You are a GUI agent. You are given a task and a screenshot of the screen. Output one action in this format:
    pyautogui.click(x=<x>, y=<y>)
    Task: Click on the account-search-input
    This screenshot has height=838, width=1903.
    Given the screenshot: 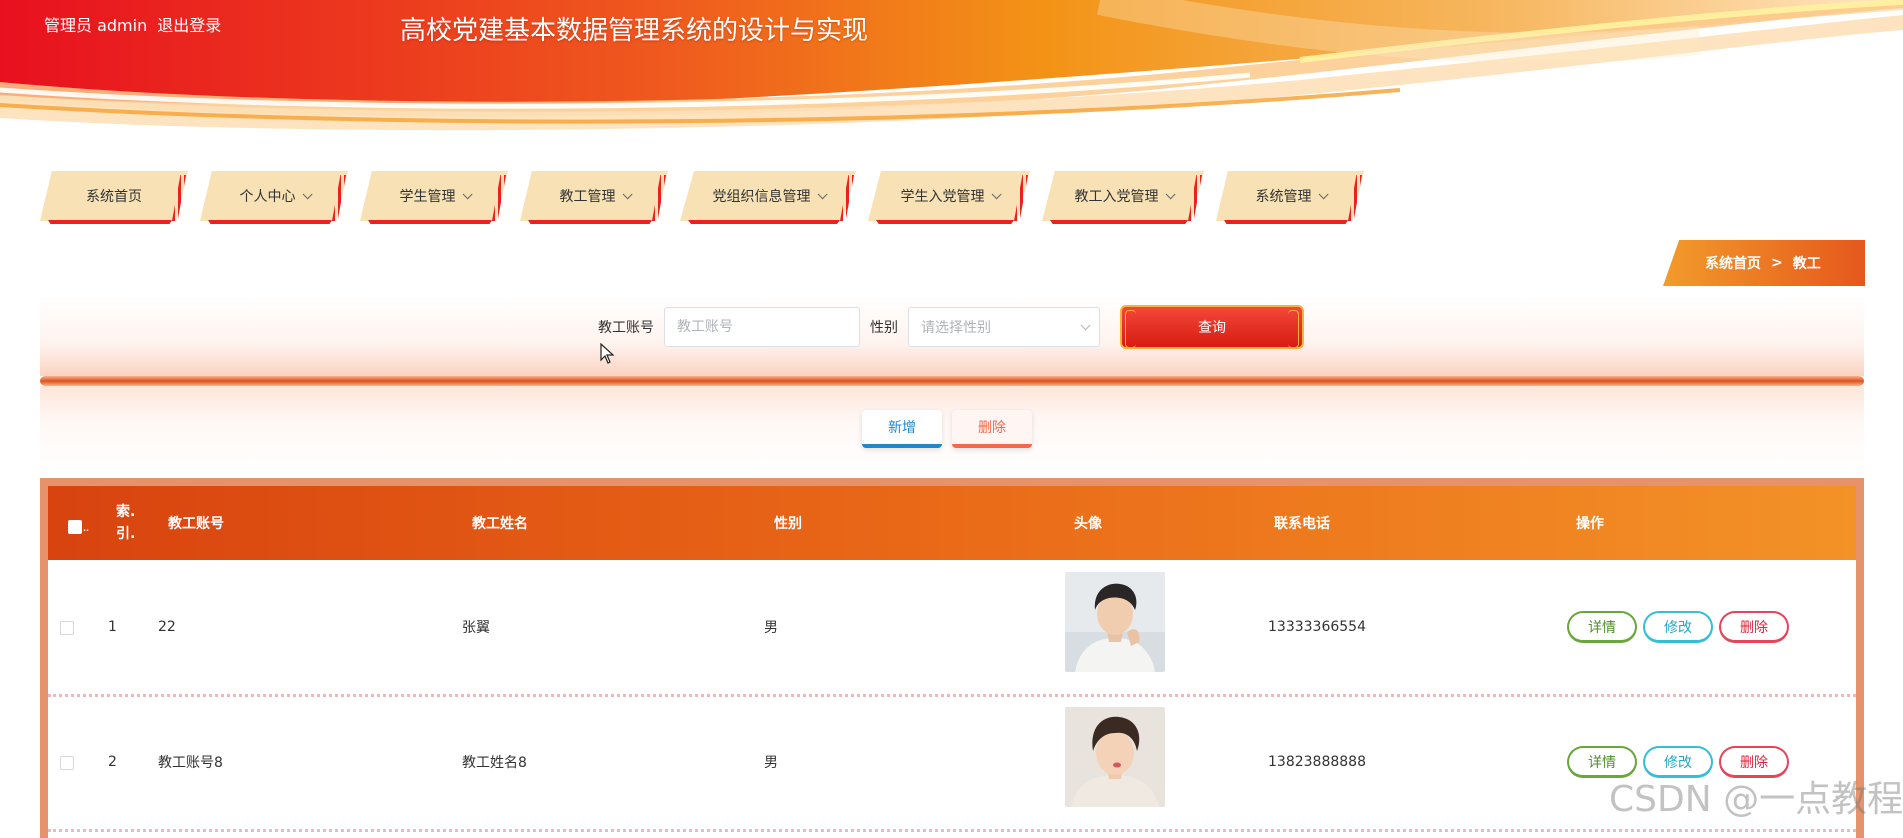 What is the action you would take?
    pyautogui.click(x=762, y=327)
    